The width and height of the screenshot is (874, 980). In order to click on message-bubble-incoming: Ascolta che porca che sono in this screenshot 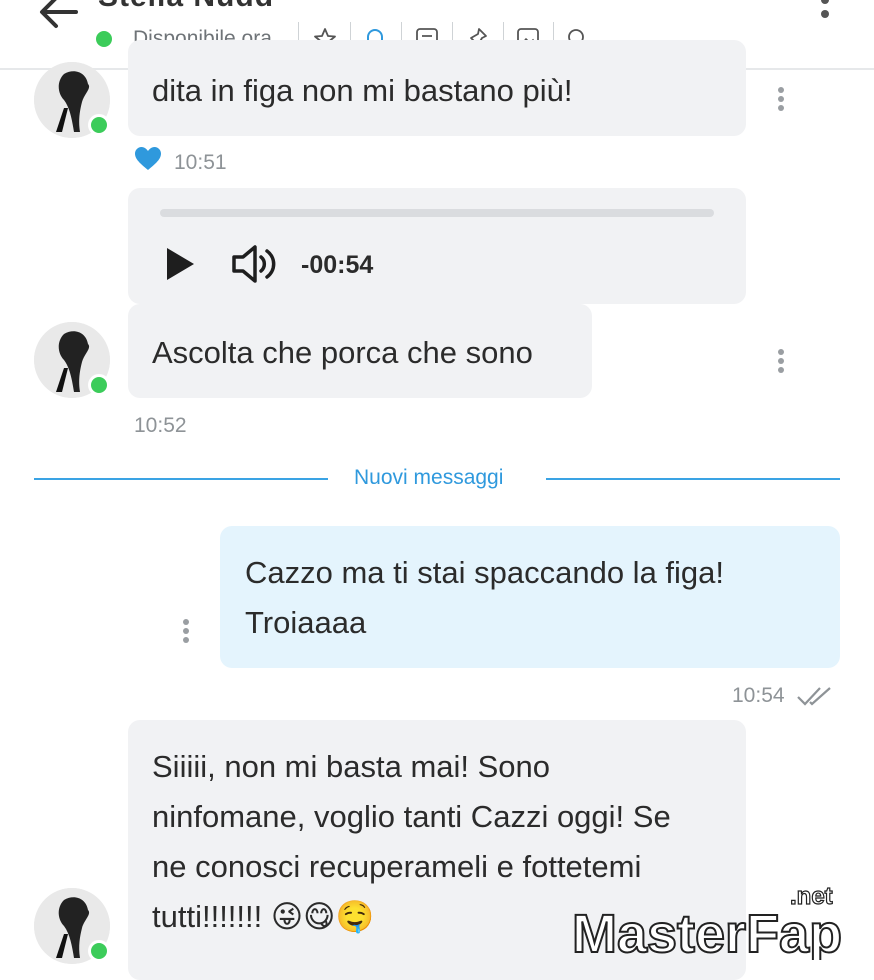, I will do `click(360, 351)`.